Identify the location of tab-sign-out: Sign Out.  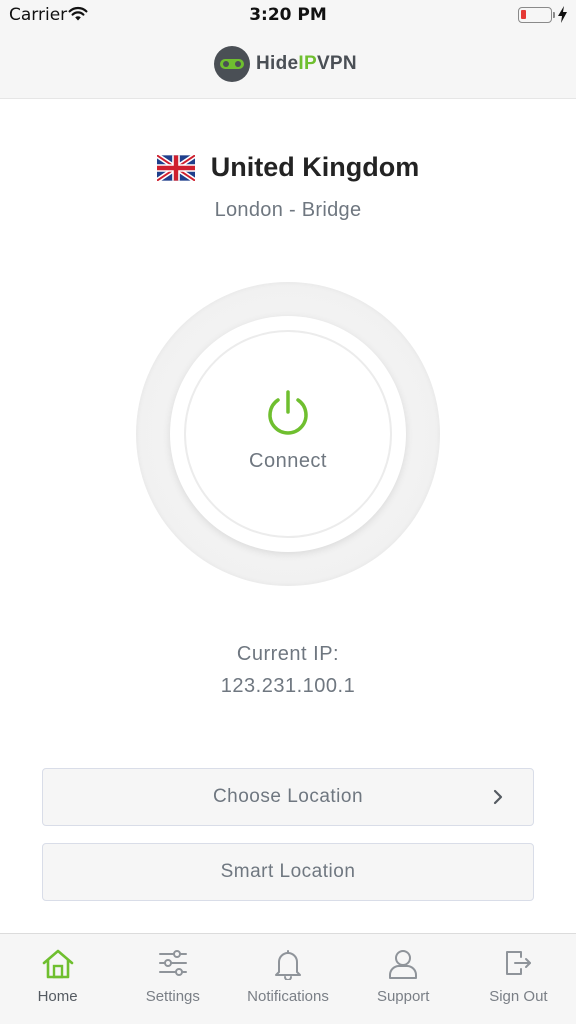
(518, 979).